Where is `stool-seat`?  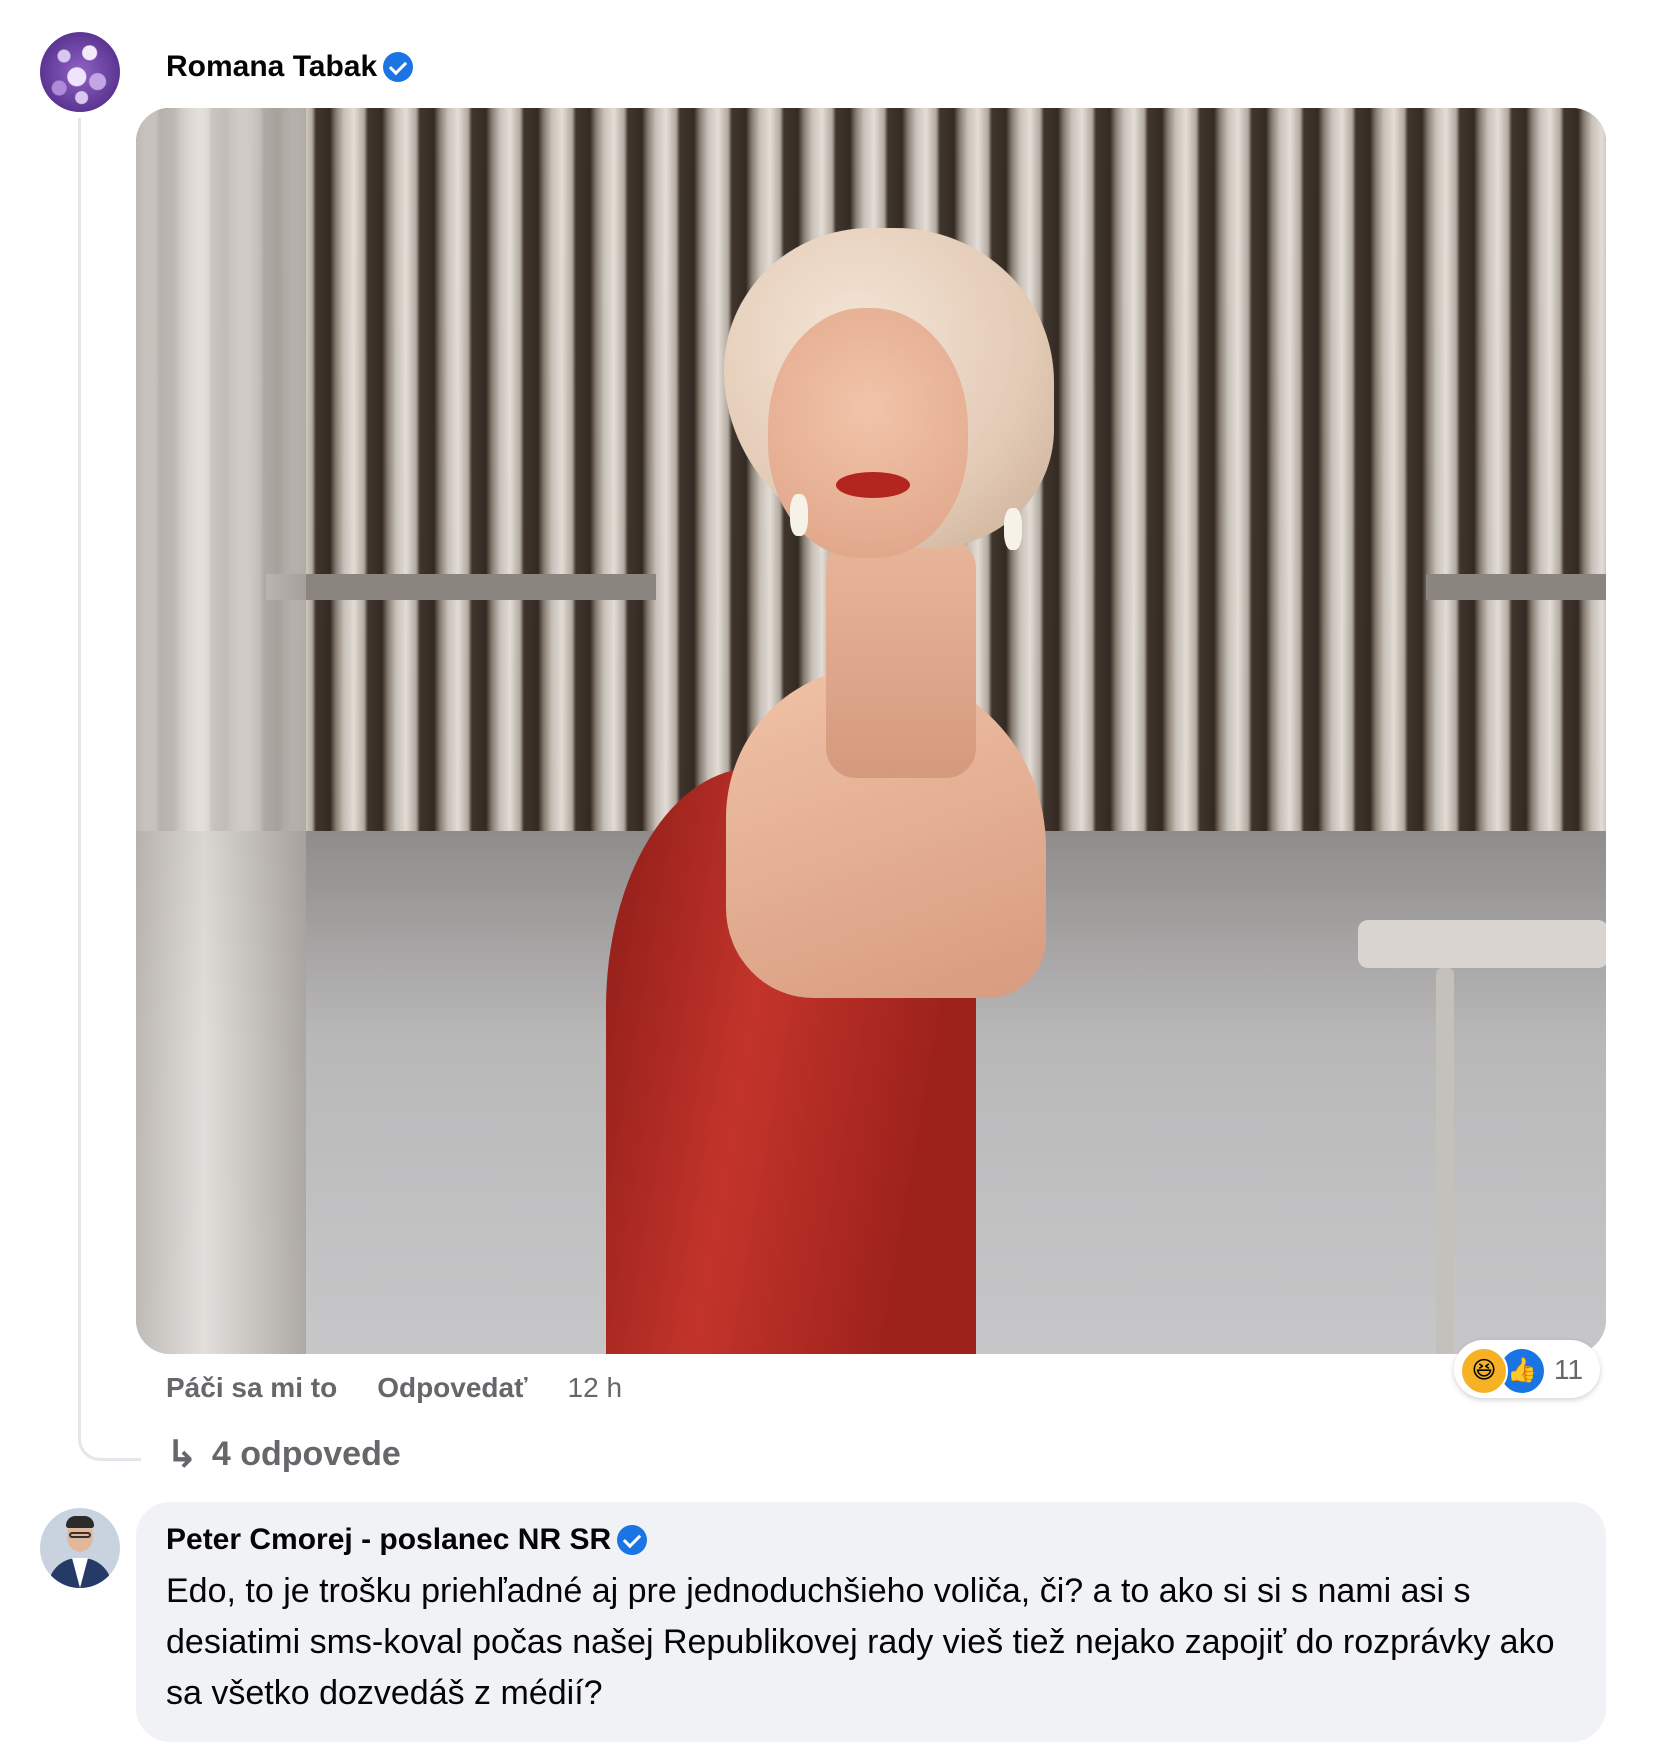 stool-seat is located at coordinates (1482, 944).